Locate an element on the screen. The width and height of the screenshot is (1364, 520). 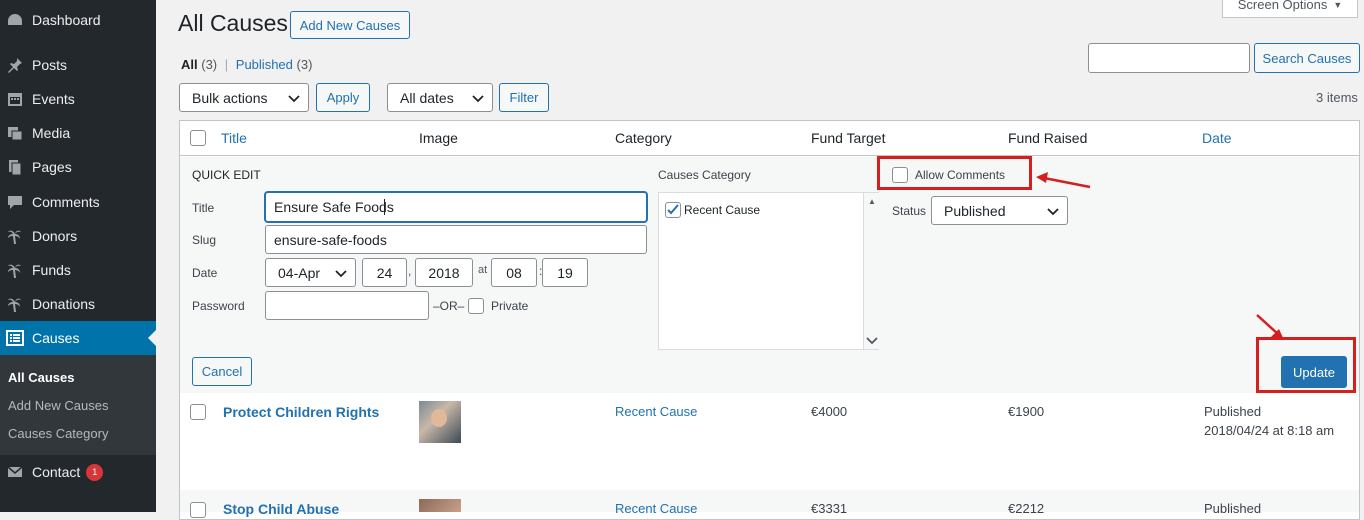
search-input is located at coordinates (1169, 58).